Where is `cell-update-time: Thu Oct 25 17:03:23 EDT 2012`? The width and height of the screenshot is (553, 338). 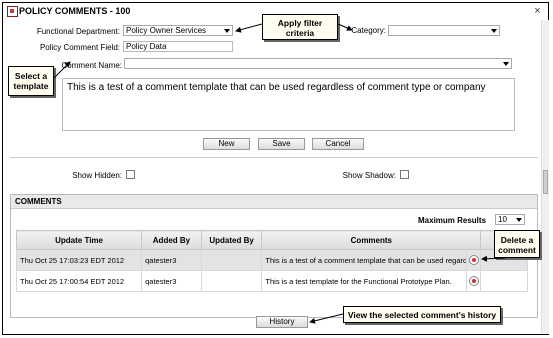 cell-update-time: Thu Oct 25 17:03:23 EDT 2012 is located at coordinates (79, 260).